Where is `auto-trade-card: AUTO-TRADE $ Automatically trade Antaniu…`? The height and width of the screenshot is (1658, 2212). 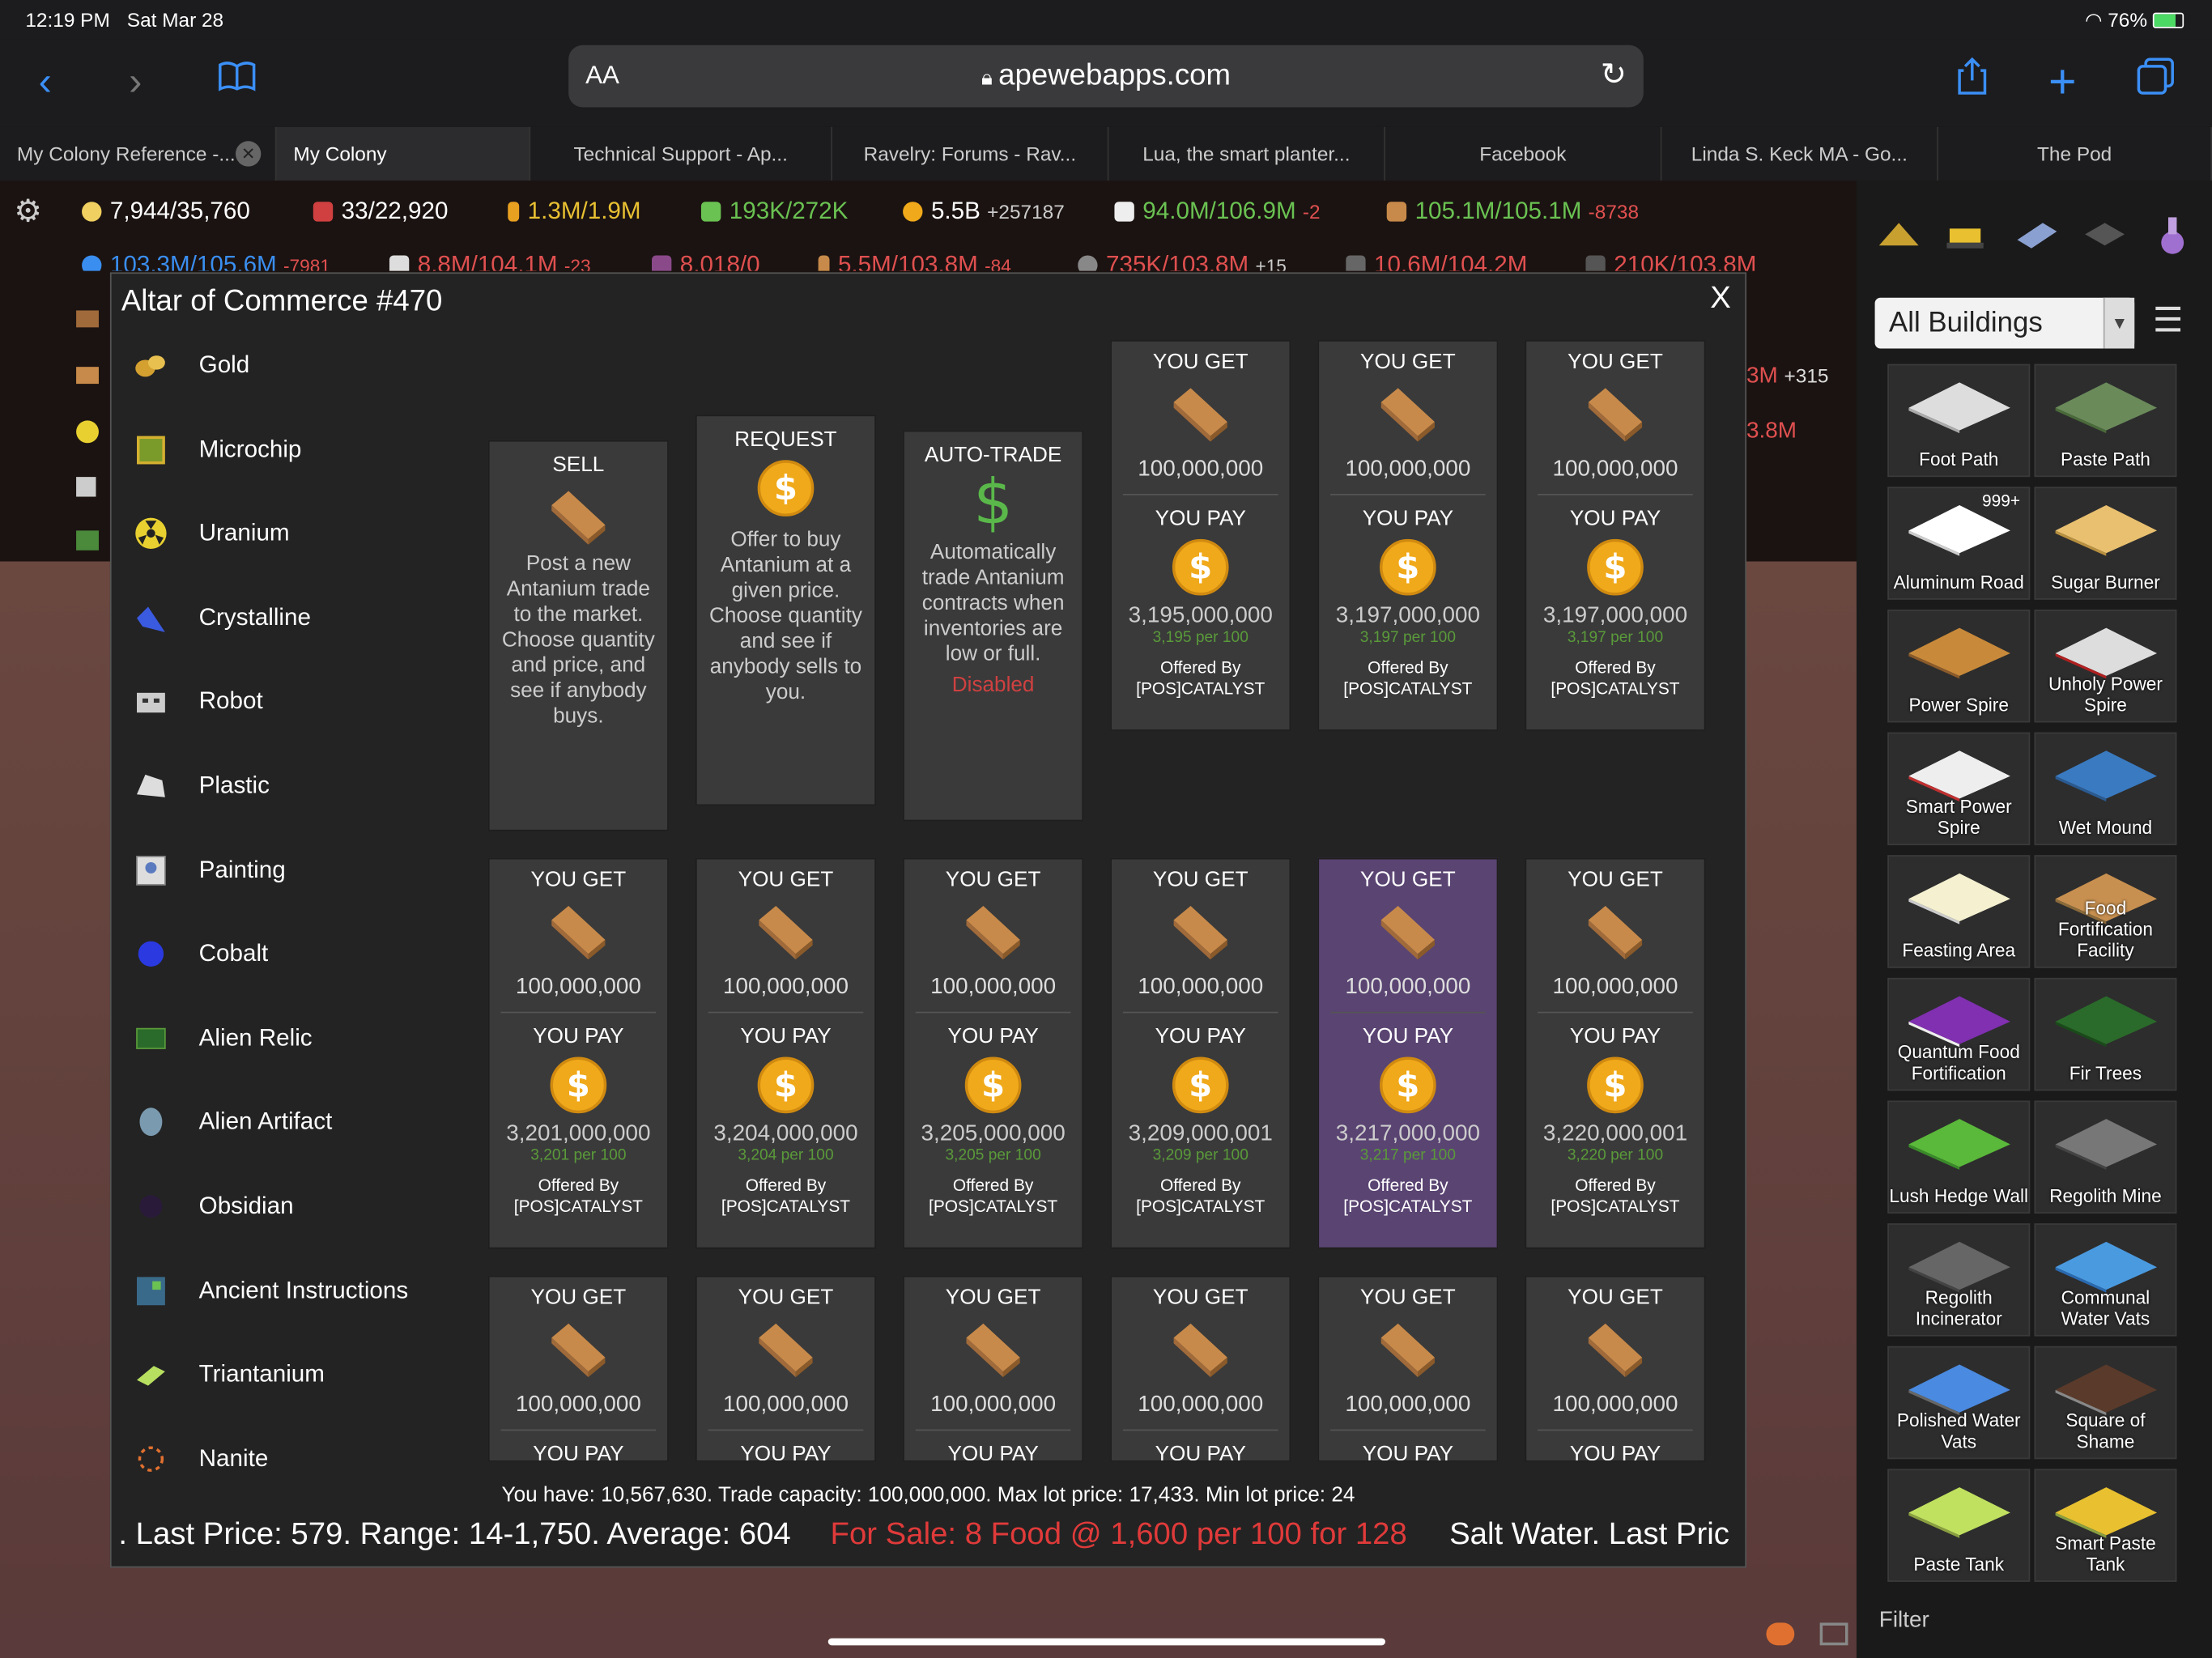 auto-trade-card: AUTO-TRADE $ Automatically trade Antaniu… is located at coordinates (994, 626).